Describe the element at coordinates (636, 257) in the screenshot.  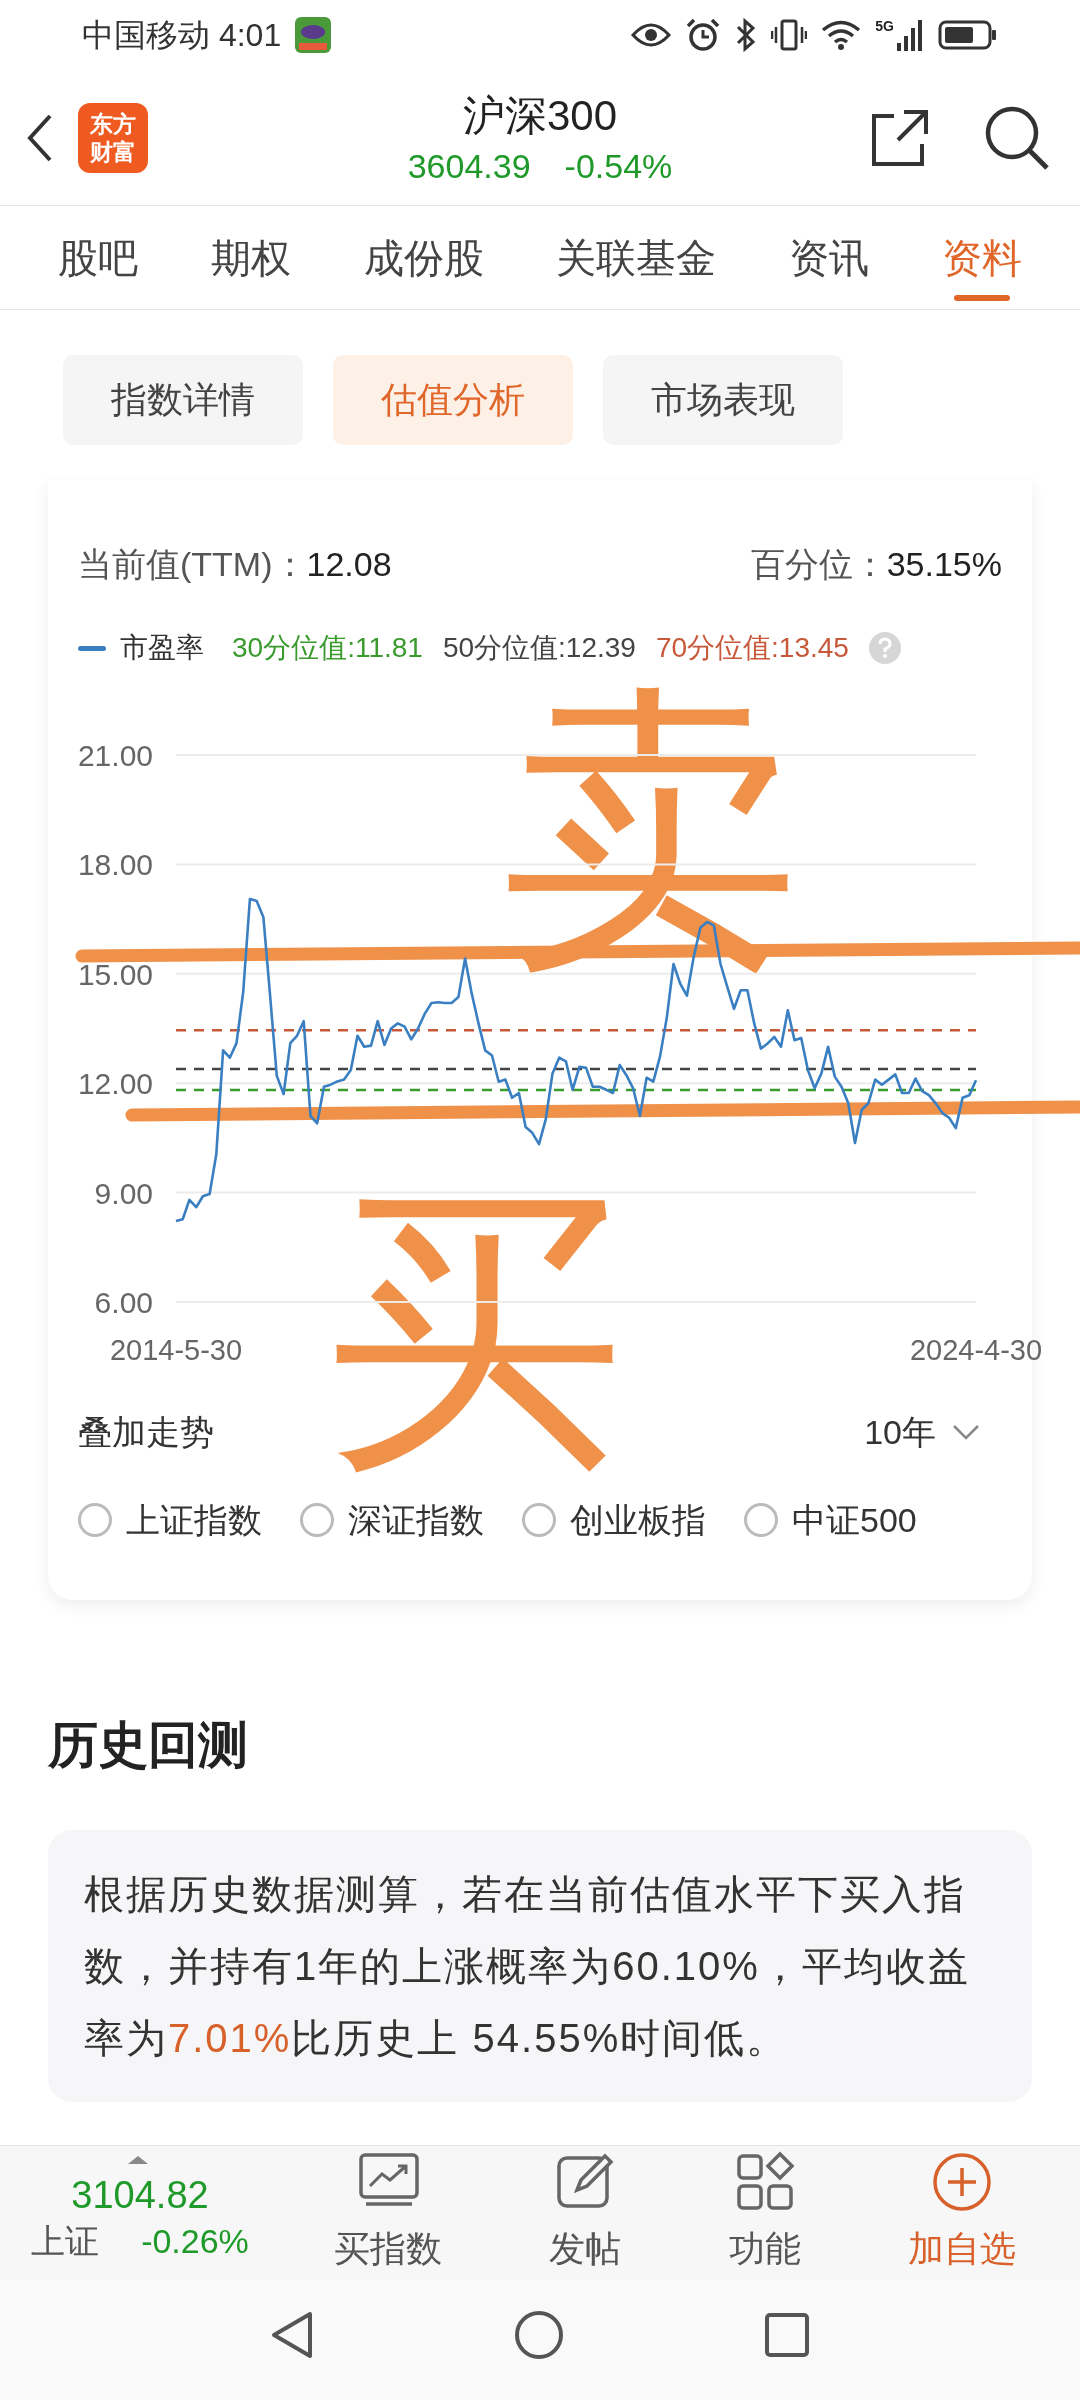
I see `tab: 关联基金` at that location.